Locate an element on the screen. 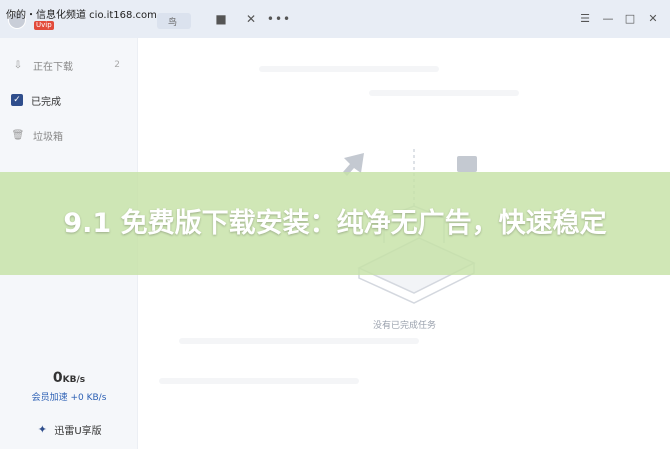  trash-icon: 🗑 is located at coordinates (18, 135).